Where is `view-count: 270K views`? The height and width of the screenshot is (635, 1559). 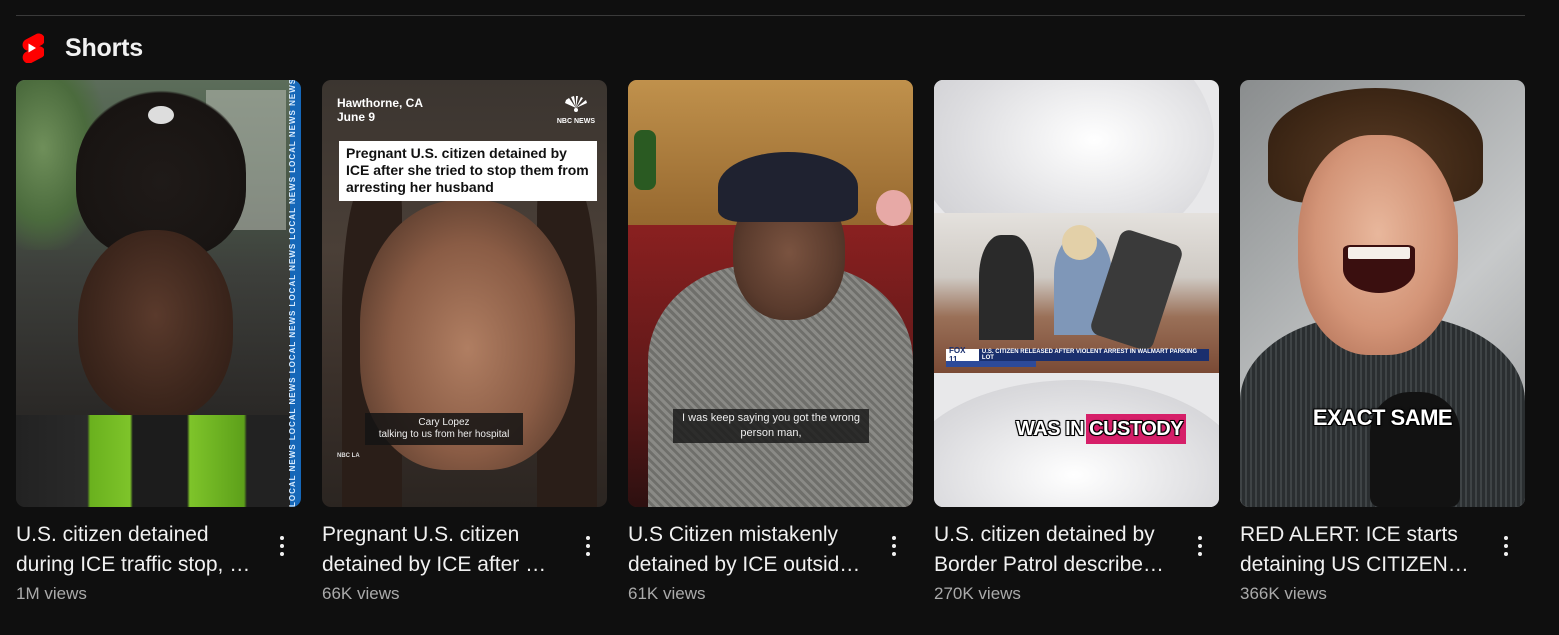
view-count: 270K views is located at coordinates (977, 593).